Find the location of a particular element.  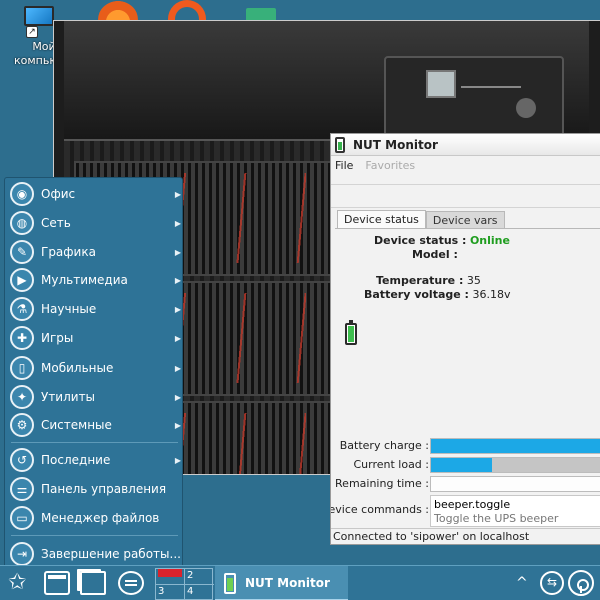

battery-voltage-row: Battery voltage : 36.18v is located at coordinates (437, 294).